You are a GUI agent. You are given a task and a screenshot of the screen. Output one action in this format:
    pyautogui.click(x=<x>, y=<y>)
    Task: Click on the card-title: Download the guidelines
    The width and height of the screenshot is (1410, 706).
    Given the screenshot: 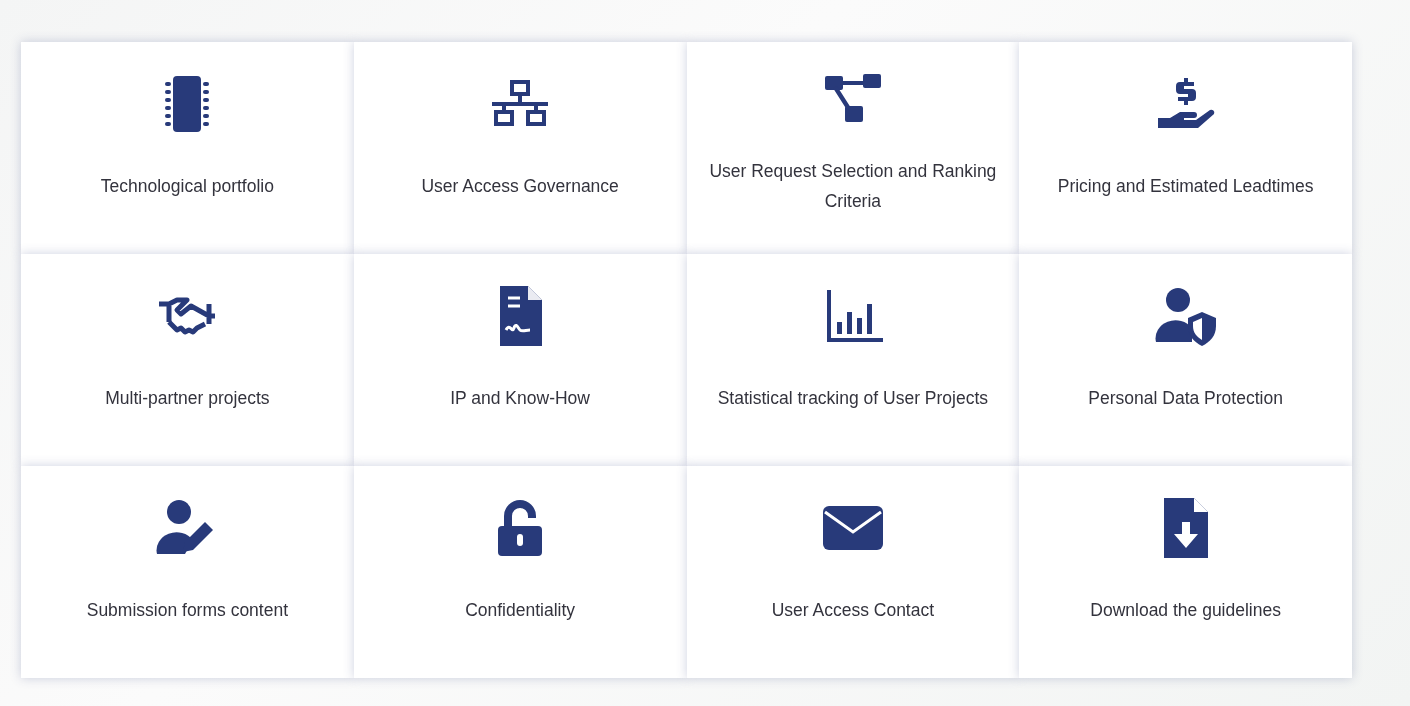 What is the action you would take?
    pyautogui.click(x=1185, y=610)
    